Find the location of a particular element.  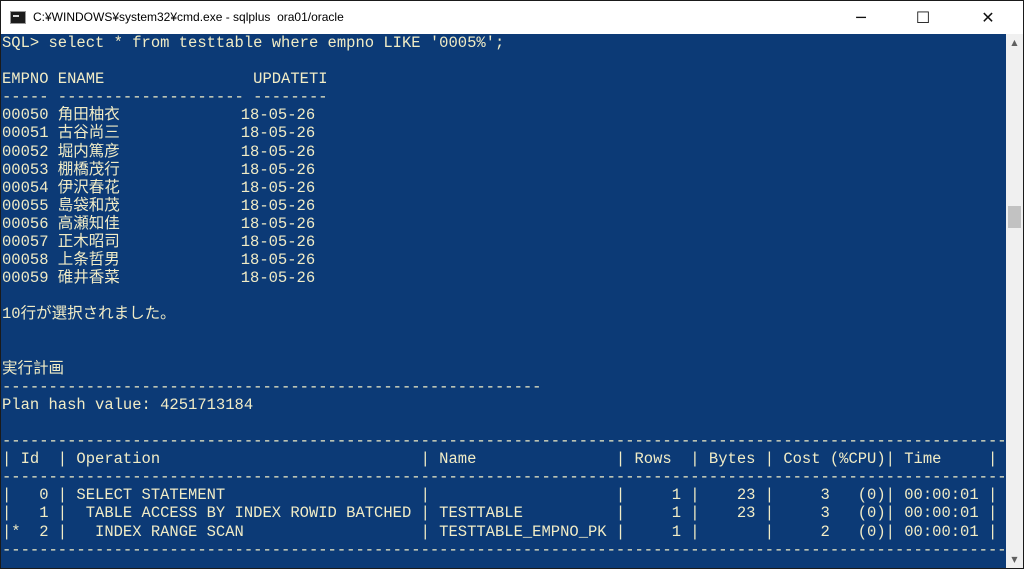

scroll-thumb is located at coordinates (1014, 217).